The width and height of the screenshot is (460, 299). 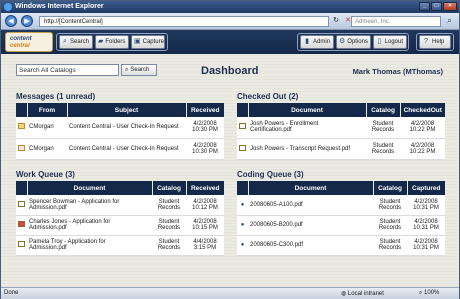 I want to click on nav-capture-button: ▣ Capture, so click(x=148, y=42).